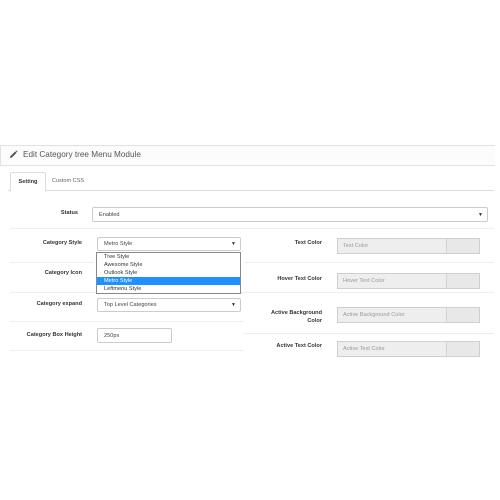 The height and width of the screenshot is (500, 500). Describe the element at coordinates (462, 281) in the screenshot. I see `hover-text-color-swatch` at that location.